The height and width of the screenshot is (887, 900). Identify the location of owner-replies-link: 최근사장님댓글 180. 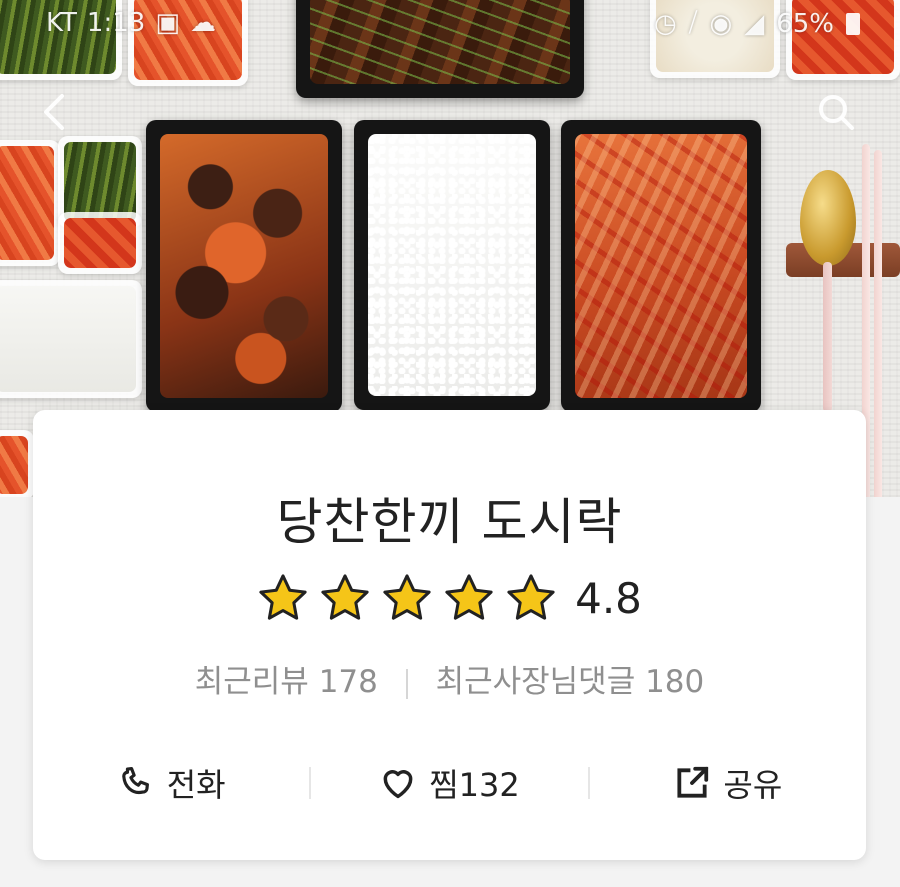
(570, 682).